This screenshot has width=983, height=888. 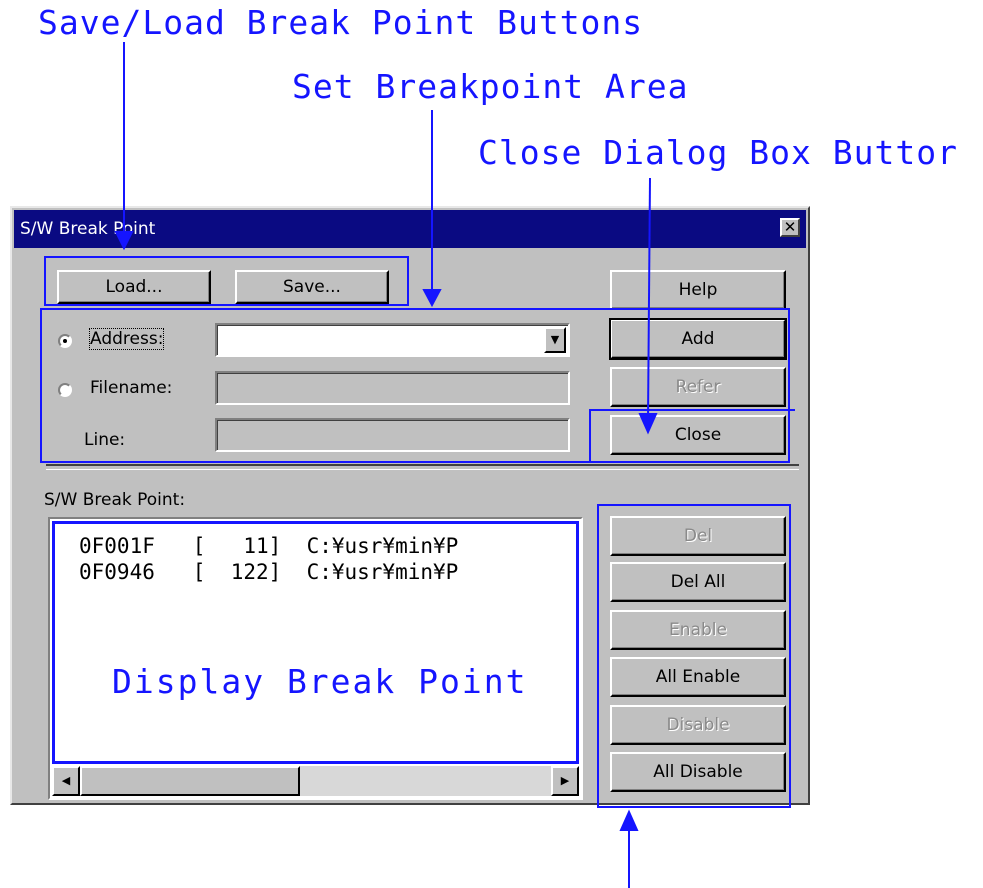 What do you see at coordinates (226, 281) in the screenshot?
I see `save-load-highlight` at bounding box center [226, 281].